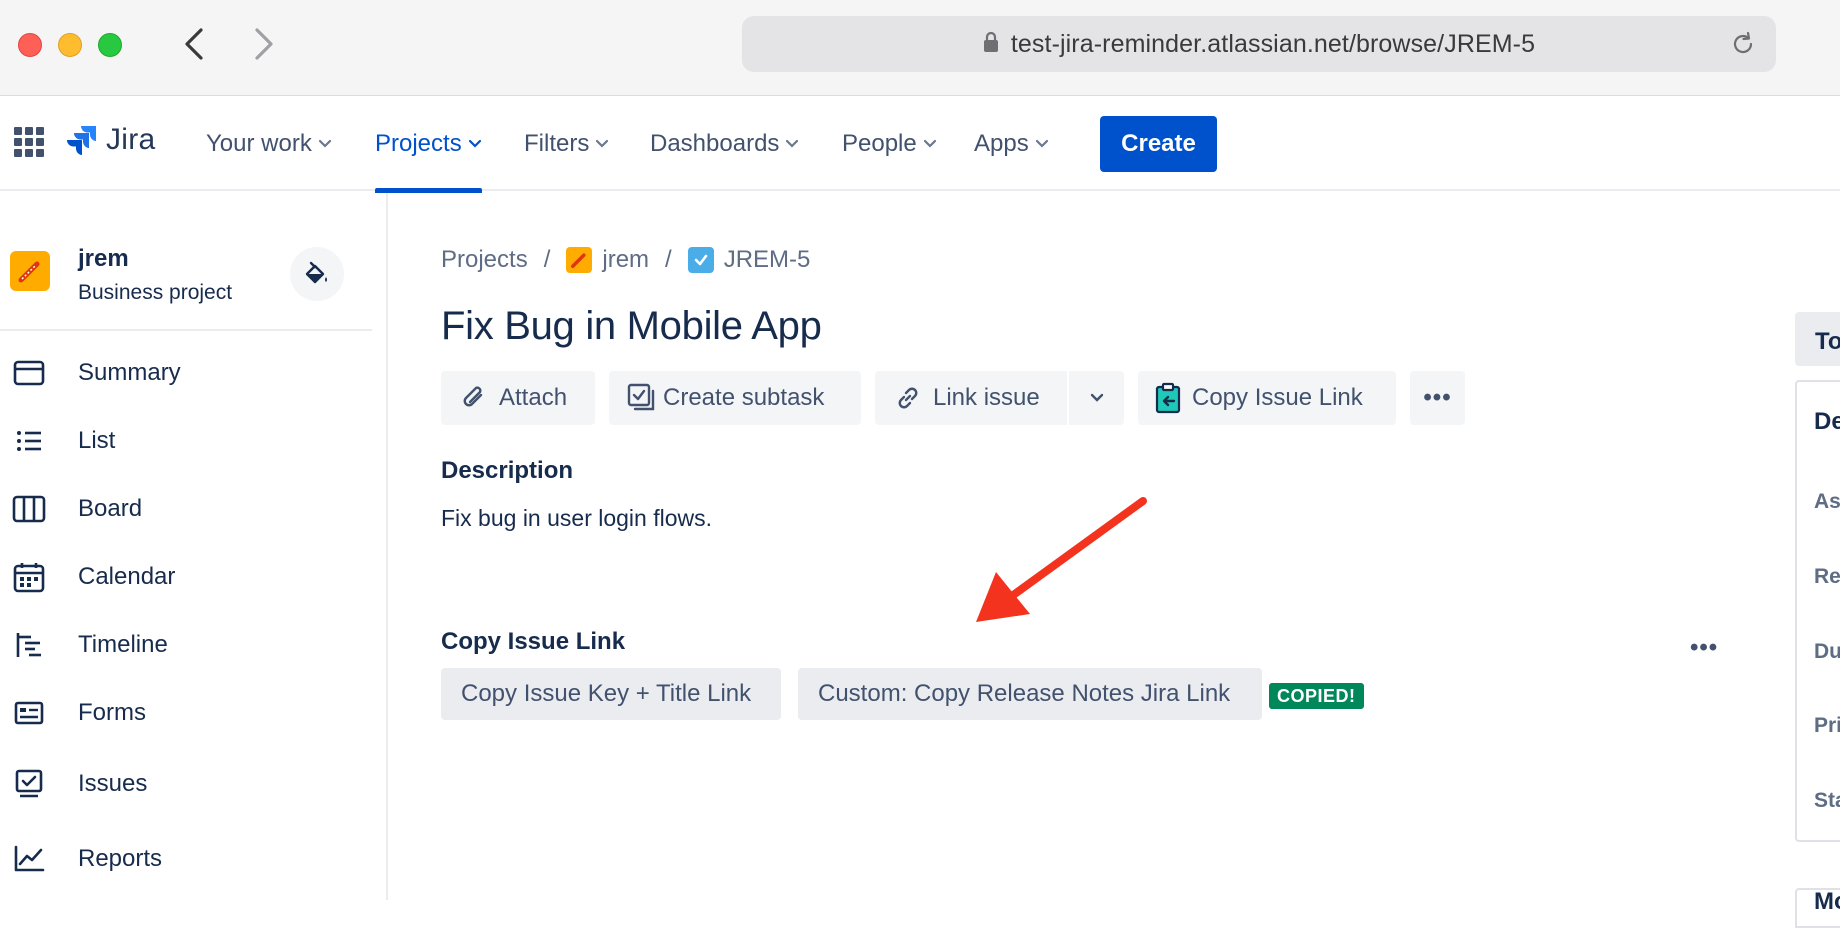  I want to click on breadcrumb-project: jrem, so click(625, 260).